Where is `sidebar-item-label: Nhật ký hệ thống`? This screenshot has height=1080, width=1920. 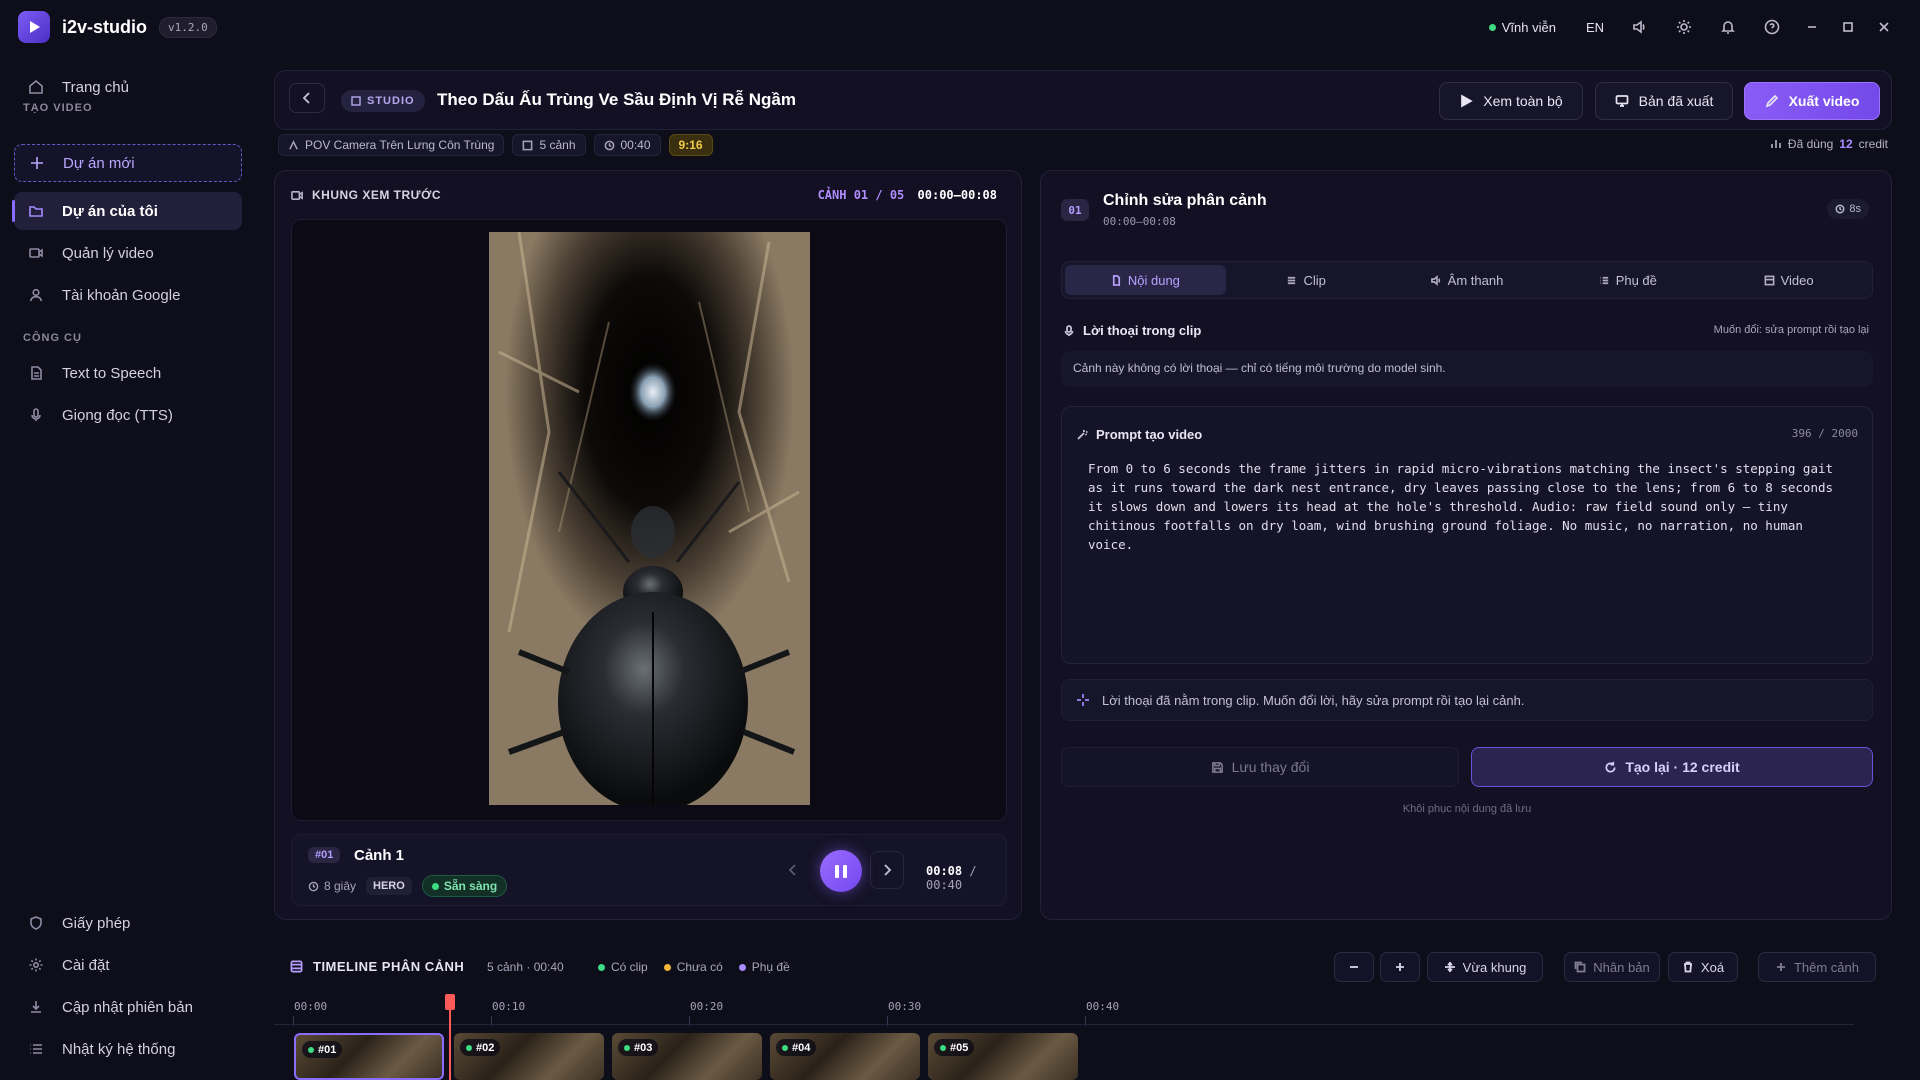
sidebar-item-label: Nhật ký hệ thống is located at coordinates (119, 1049).